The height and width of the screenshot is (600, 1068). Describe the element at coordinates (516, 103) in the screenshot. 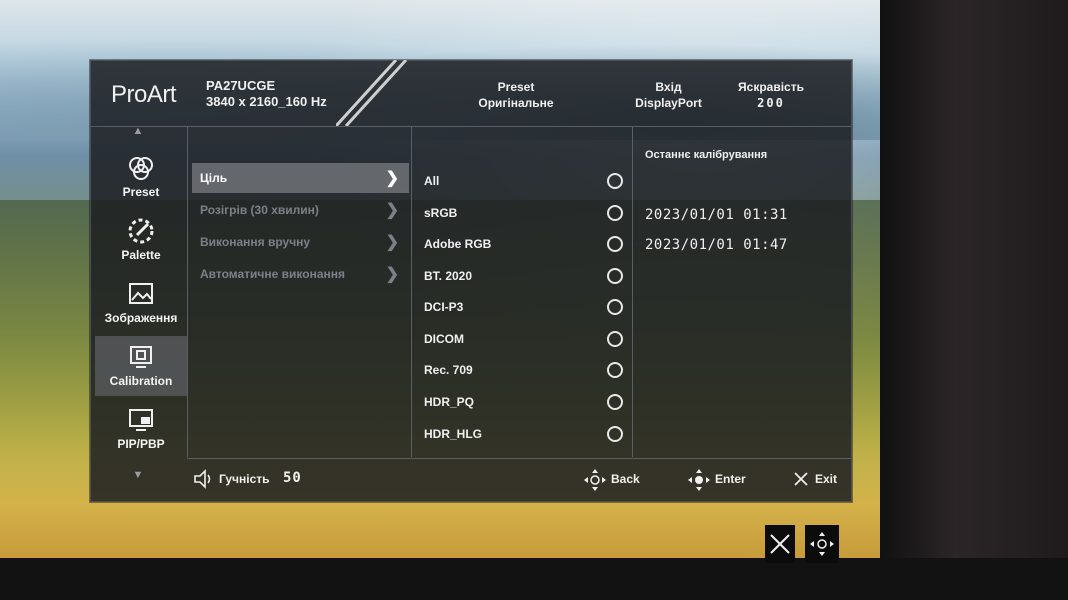

I see `preset-value: Оригінальне` at that location.